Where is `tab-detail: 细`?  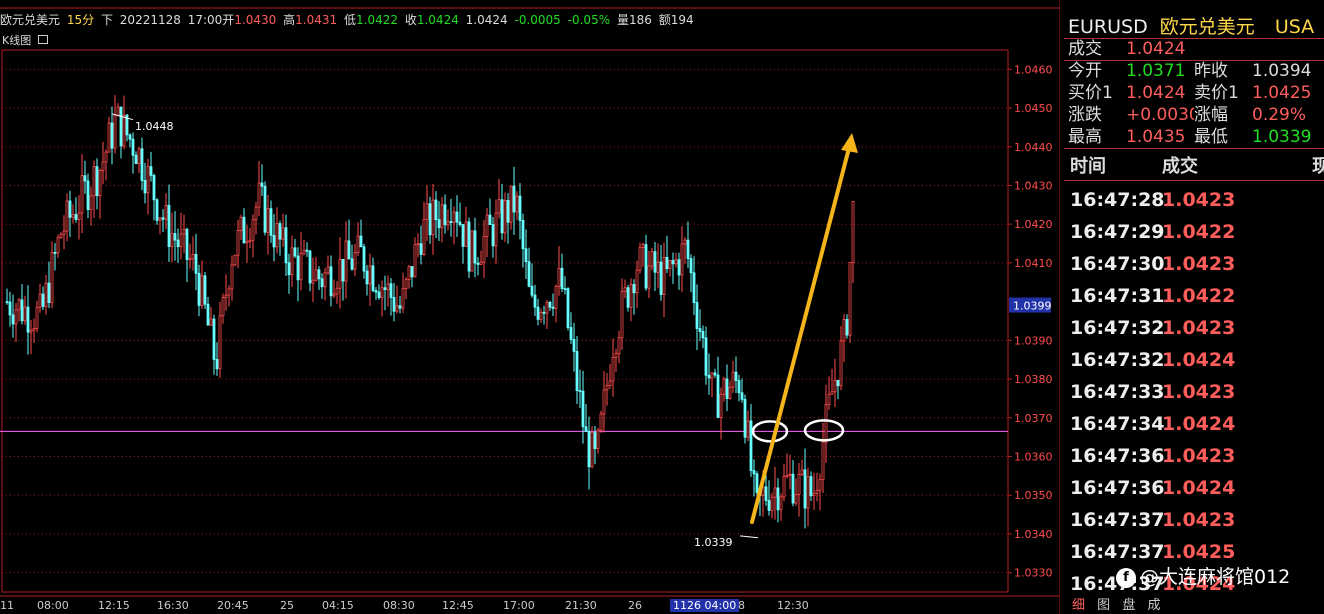
tab-detail: 细 is located at coordinates (1078, 605).